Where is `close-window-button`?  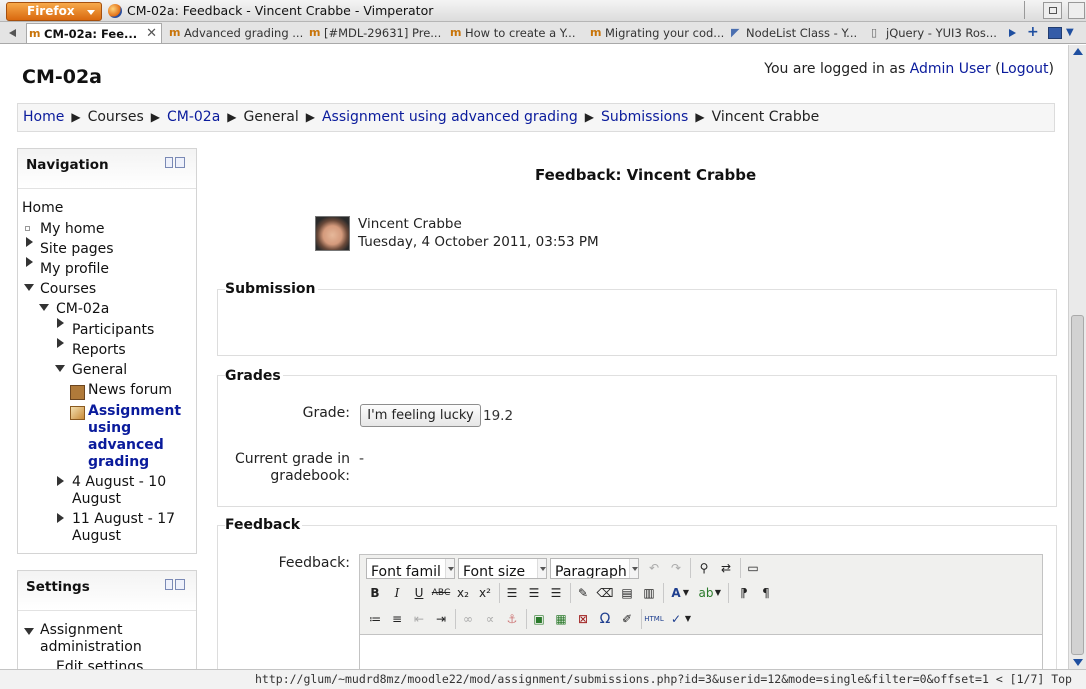 close-window-button is located at coordinates (1076, 10).